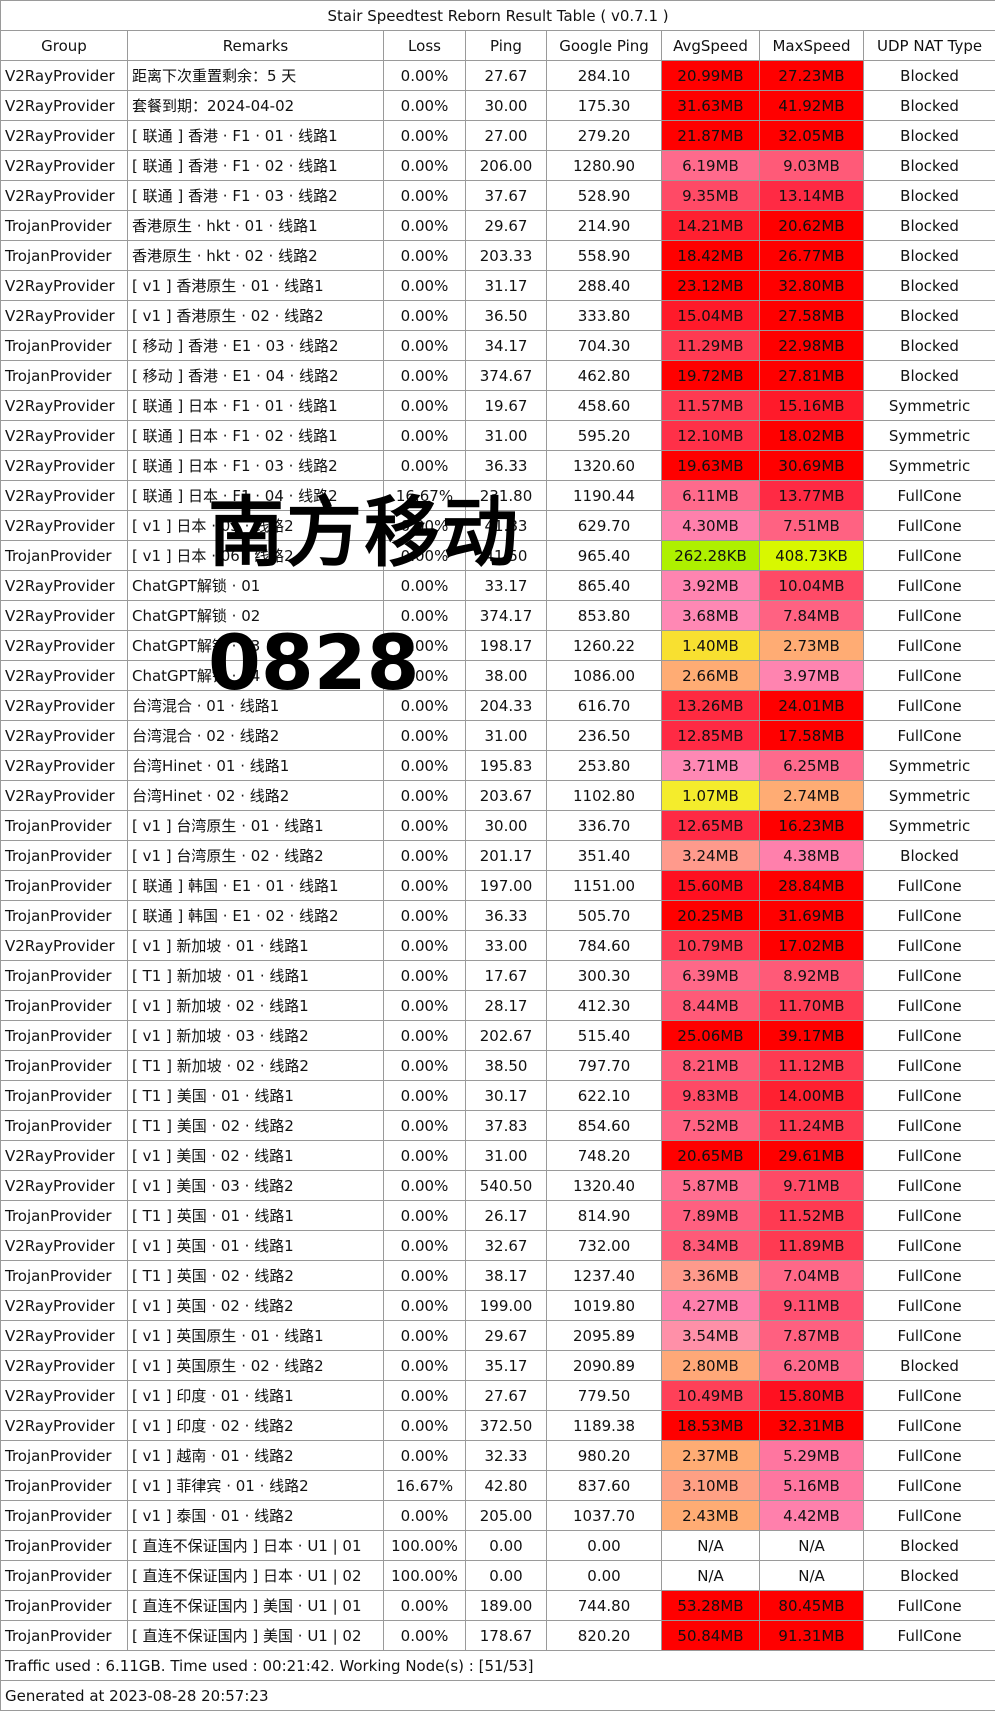  What do you see at coordinates (711, 1546) in the screenshot?
I see `cell-avg-speed: N/A` at bounding box center [711, 1546].